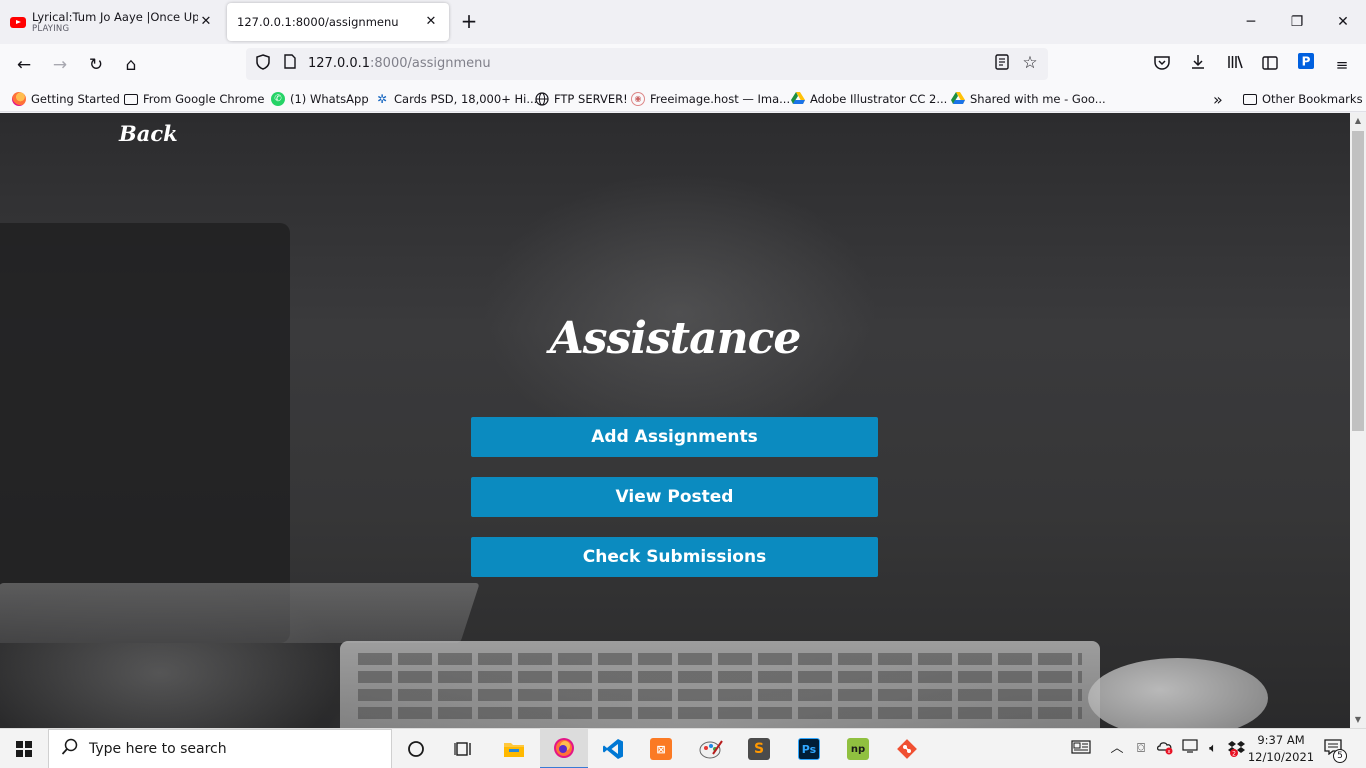 The image size is (1366, 768). What do you see at coordinates (72, 749) in the screenshot?
I see `search-icon` at bounding box center [72, 749].